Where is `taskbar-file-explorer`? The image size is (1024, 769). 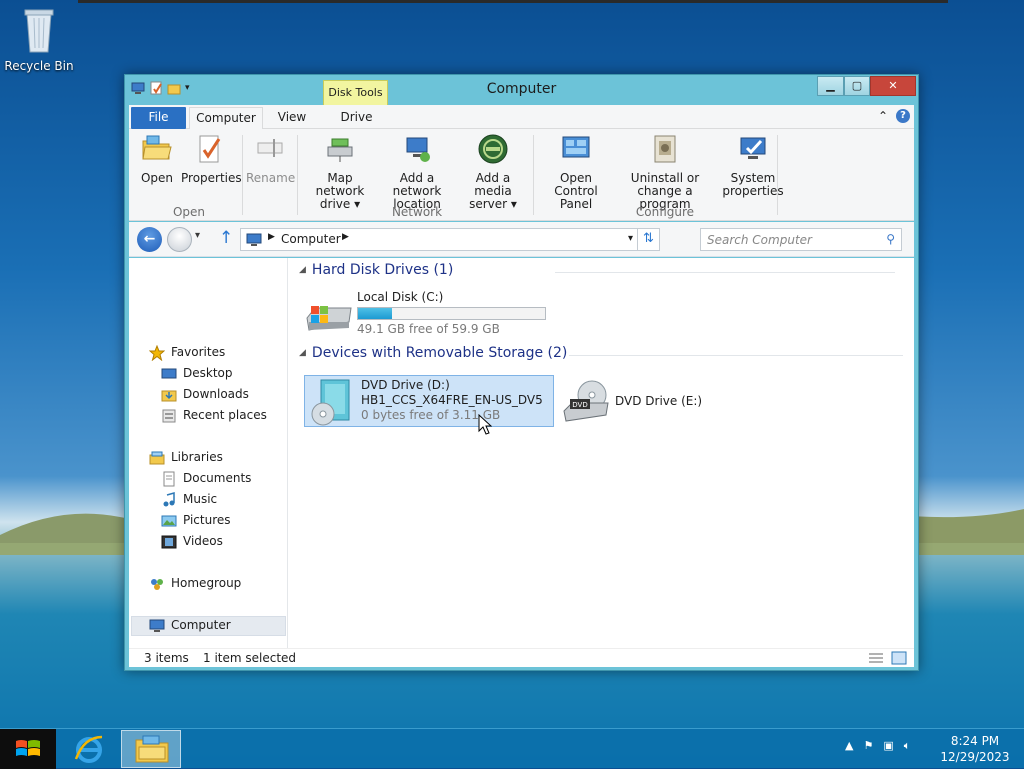 taskbar-file-explorer is located at coordinates (151, 749).